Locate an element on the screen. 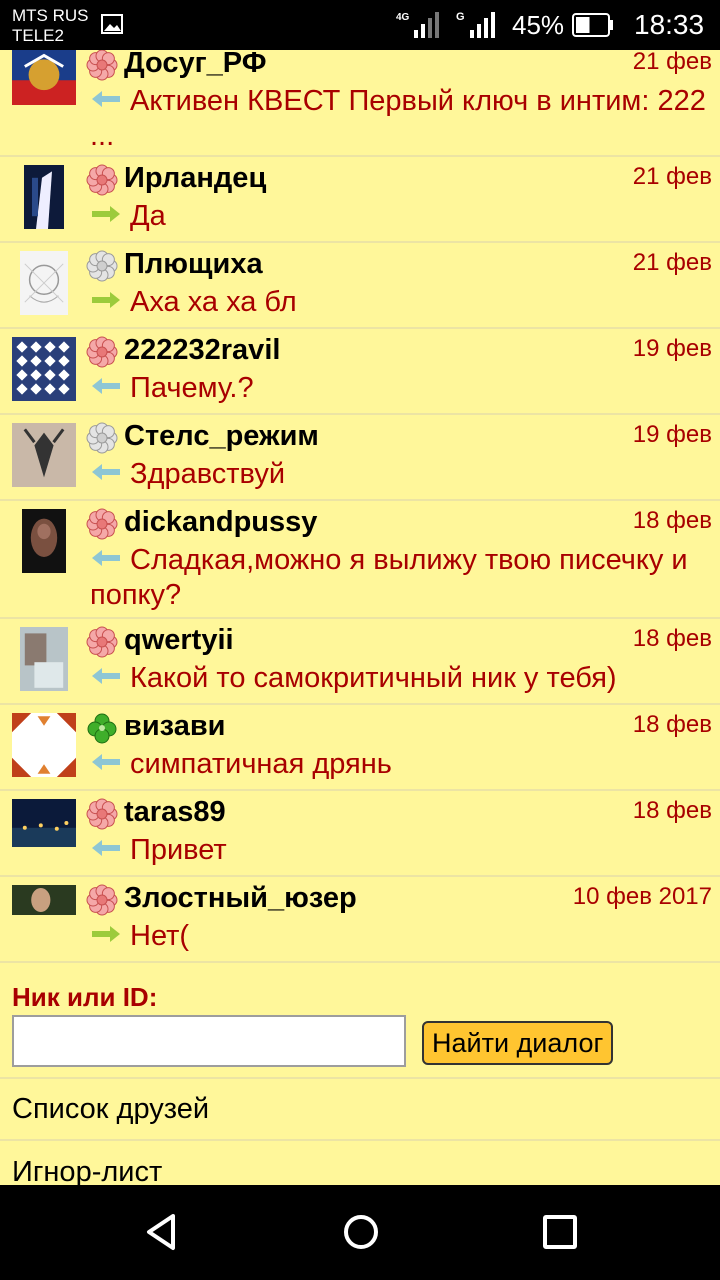 This screenshot has height=1280, width=720. dialog-last-message: Да is located at coordinates (398, 216).